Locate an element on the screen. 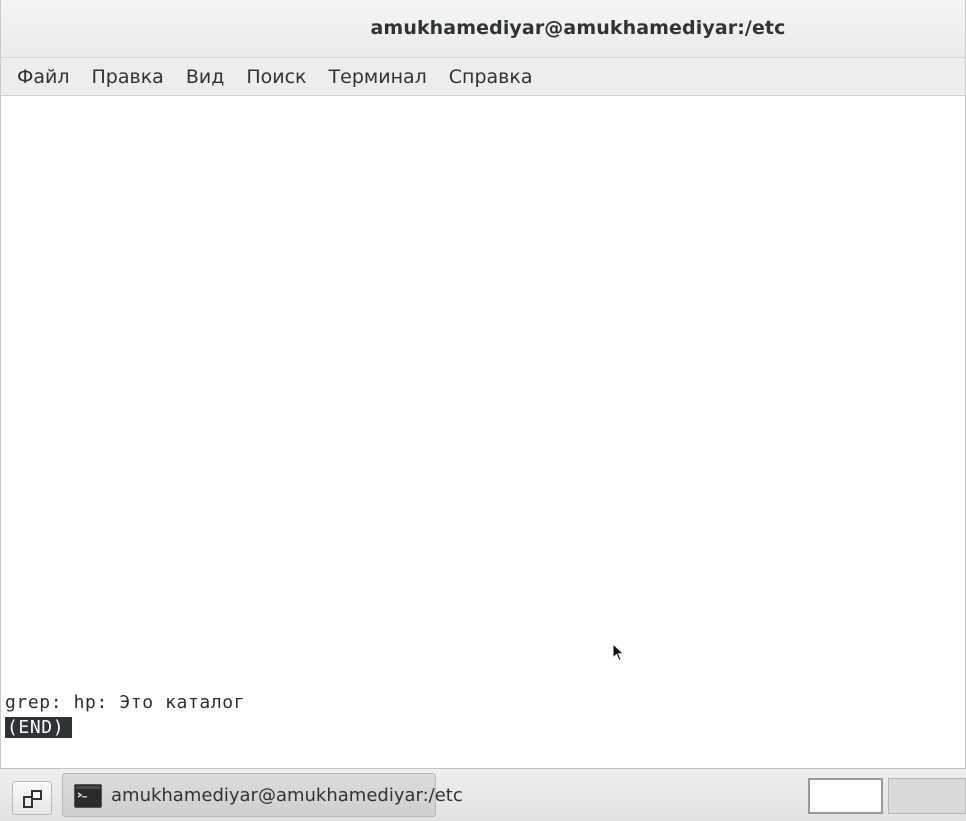 The height and width of the screenshot is (821, 966). show-desktop-button is located at coordinates (32, 798).